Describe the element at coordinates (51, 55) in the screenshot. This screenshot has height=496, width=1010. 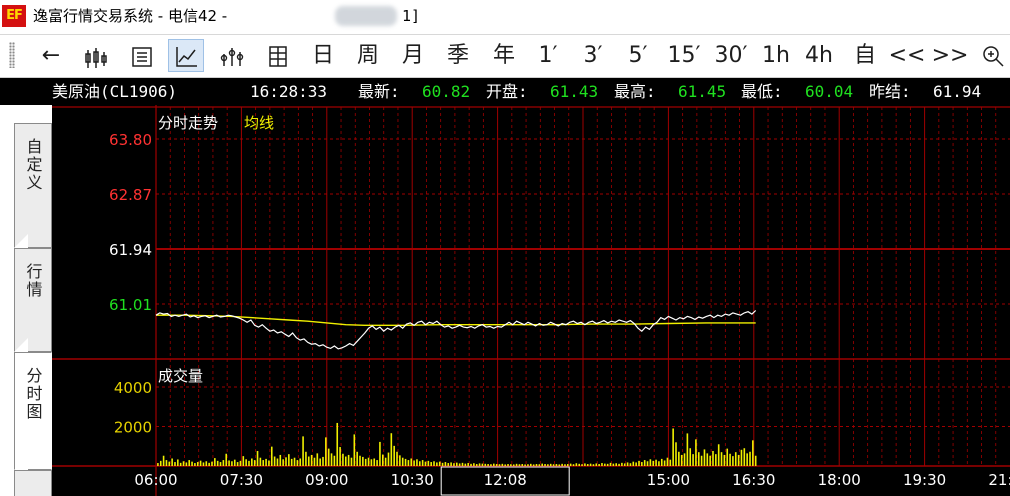
I see `back-button: ←` at that location.